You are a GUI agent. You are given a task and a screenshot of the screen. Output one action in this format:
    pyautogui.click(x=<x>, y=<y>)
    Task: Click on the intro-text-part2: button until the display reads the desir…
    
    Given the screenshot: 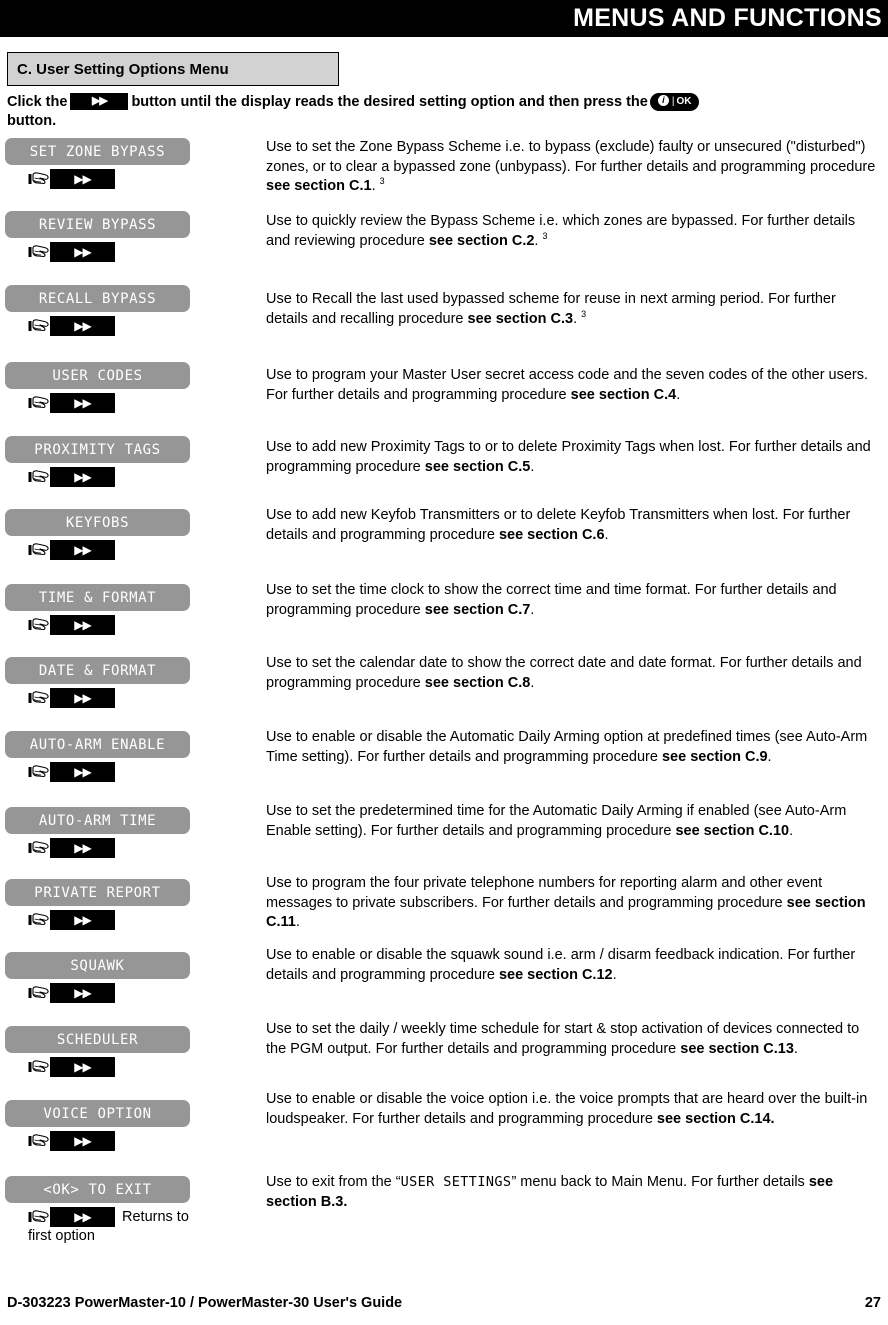 What is the action you would take?
    pyautogui.click(x=389, y=102)
    